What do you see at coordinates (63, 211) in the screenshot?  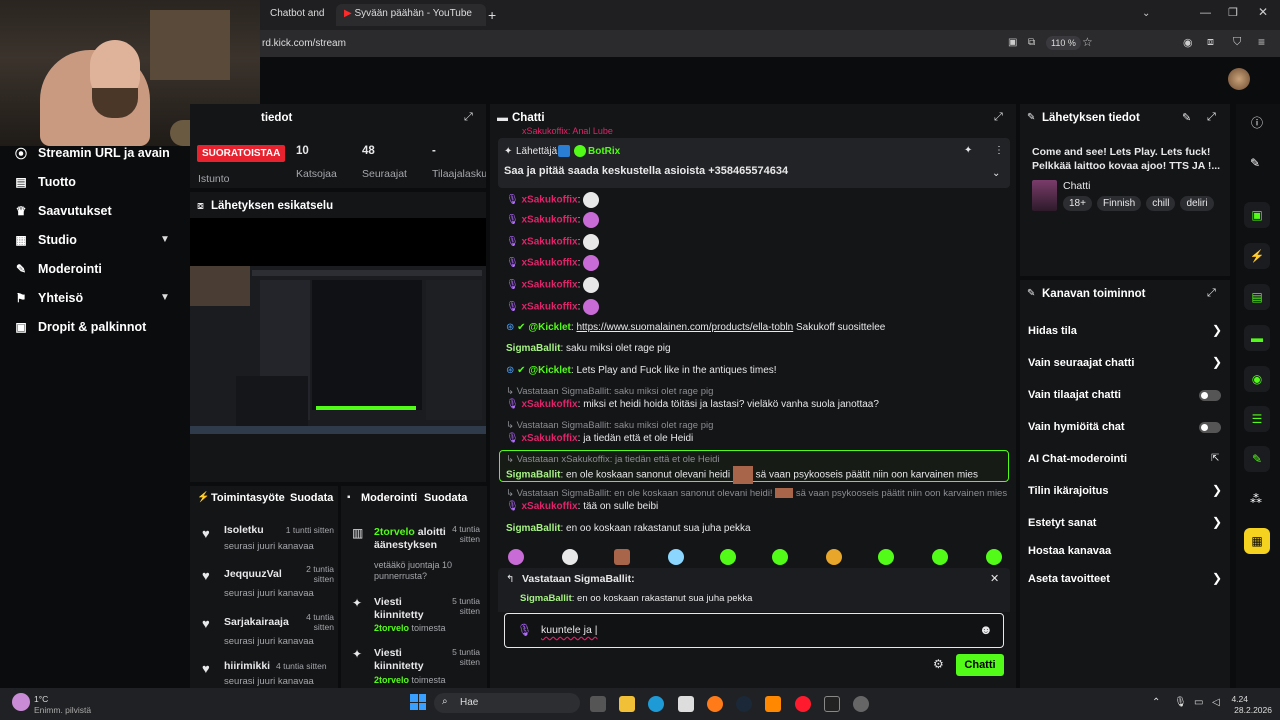 I see `sidebar-item-achievements: ♛ Saavutukset` at bounding box center [63, 211].